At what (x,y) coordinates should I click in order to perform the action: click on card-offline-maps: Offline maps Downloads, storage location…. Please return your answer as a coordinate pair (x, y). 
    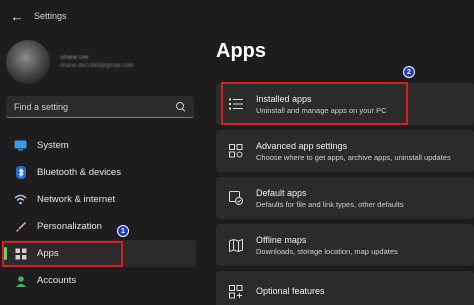
    Looking at the image, I should click on (345, 245).